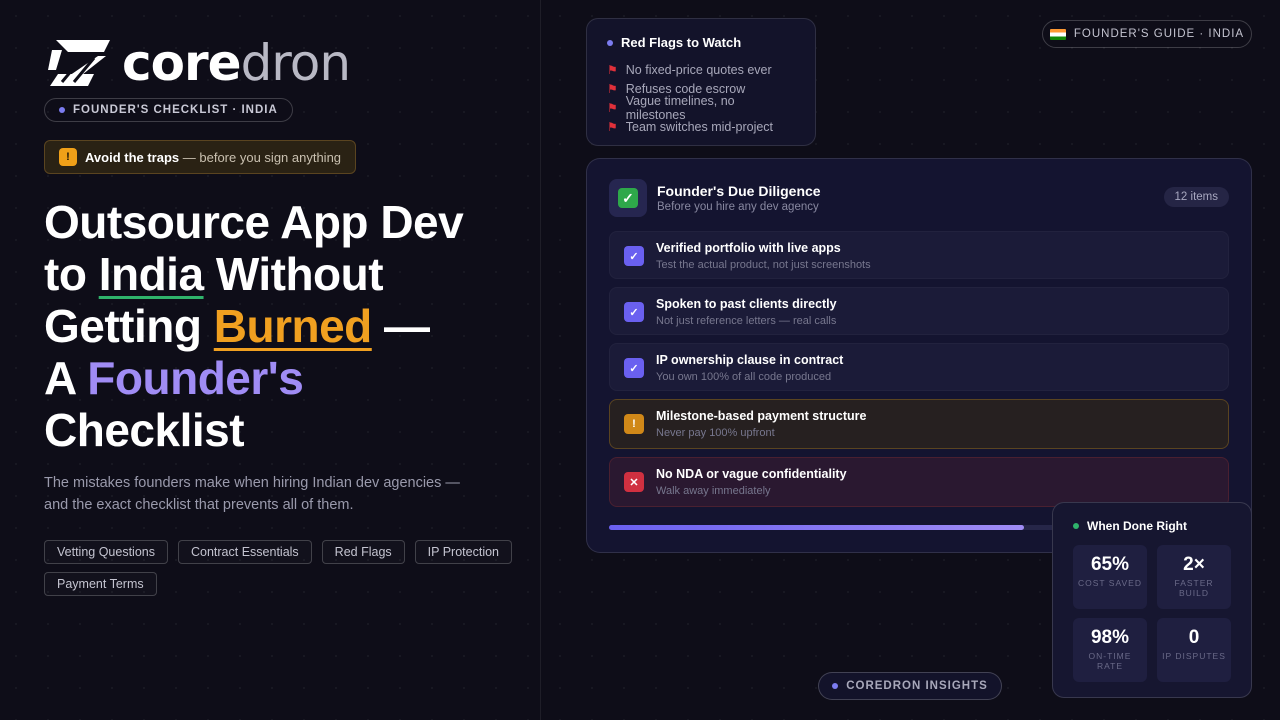 Image resolution: width=1280 pixels, height=720 pixels. I want to click on headline-line-1: Outsource App Dev, so click(254, 222).